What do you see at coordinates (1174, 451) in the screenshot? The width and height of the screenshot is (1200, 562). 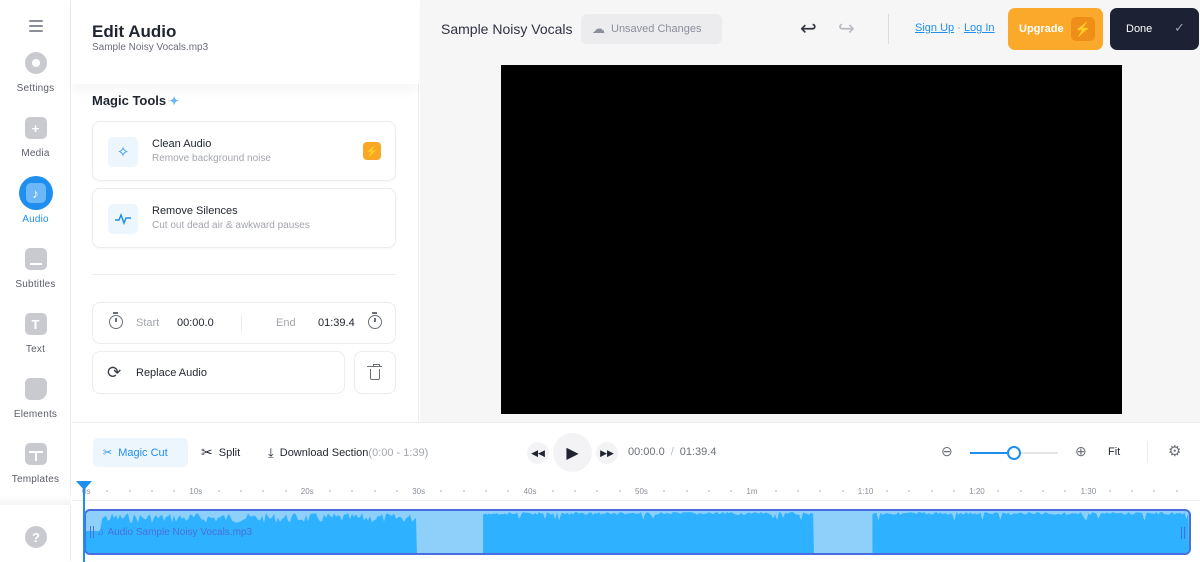 I see `settings-icon: ⚙` at bounding box center [1174, 451].